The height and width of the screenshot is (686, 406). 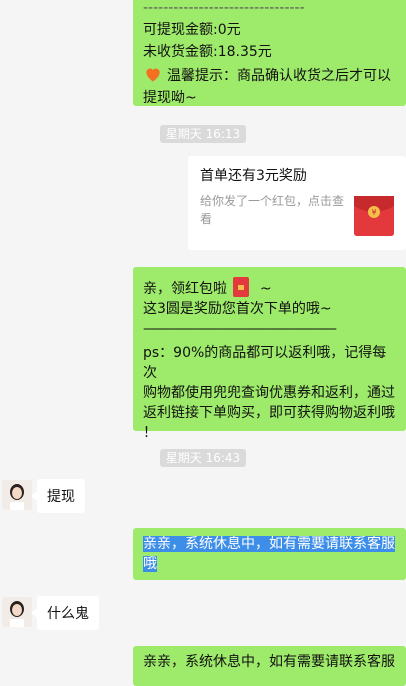 I want to click on red-packet-icon: ¥, so click(x=374, y=216).